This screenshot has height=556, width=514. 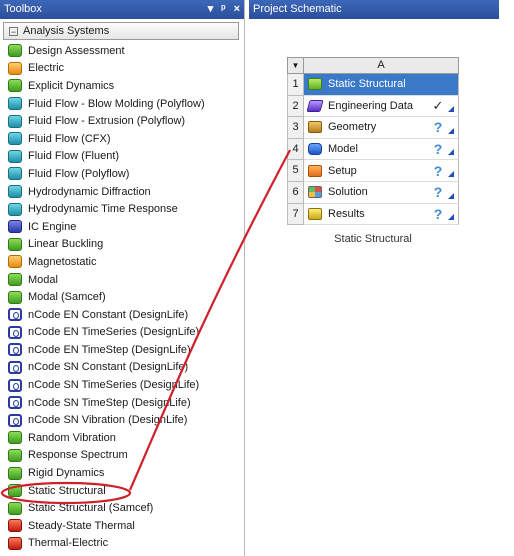 I want to click on system-cell: Solution?, so click(x=381, y=192).